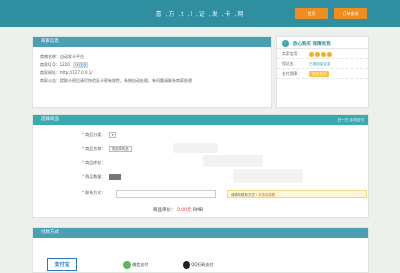 The width and height of the screenshot is (400, 273). Describe the element at coordinates (120, 149) in the screenshot. I see `goods-select: 请选择商品` at that location.